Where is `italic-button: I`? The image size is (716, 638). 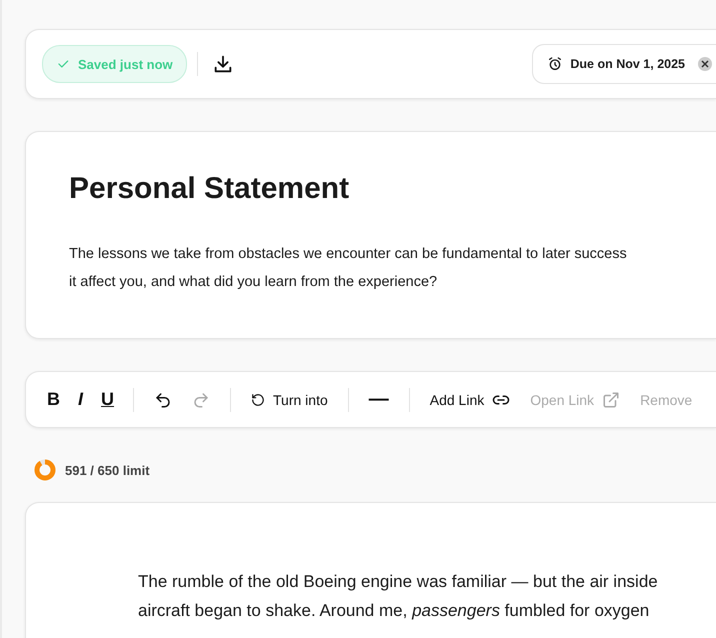 italic-button: I is located at coordinates (80, 399).